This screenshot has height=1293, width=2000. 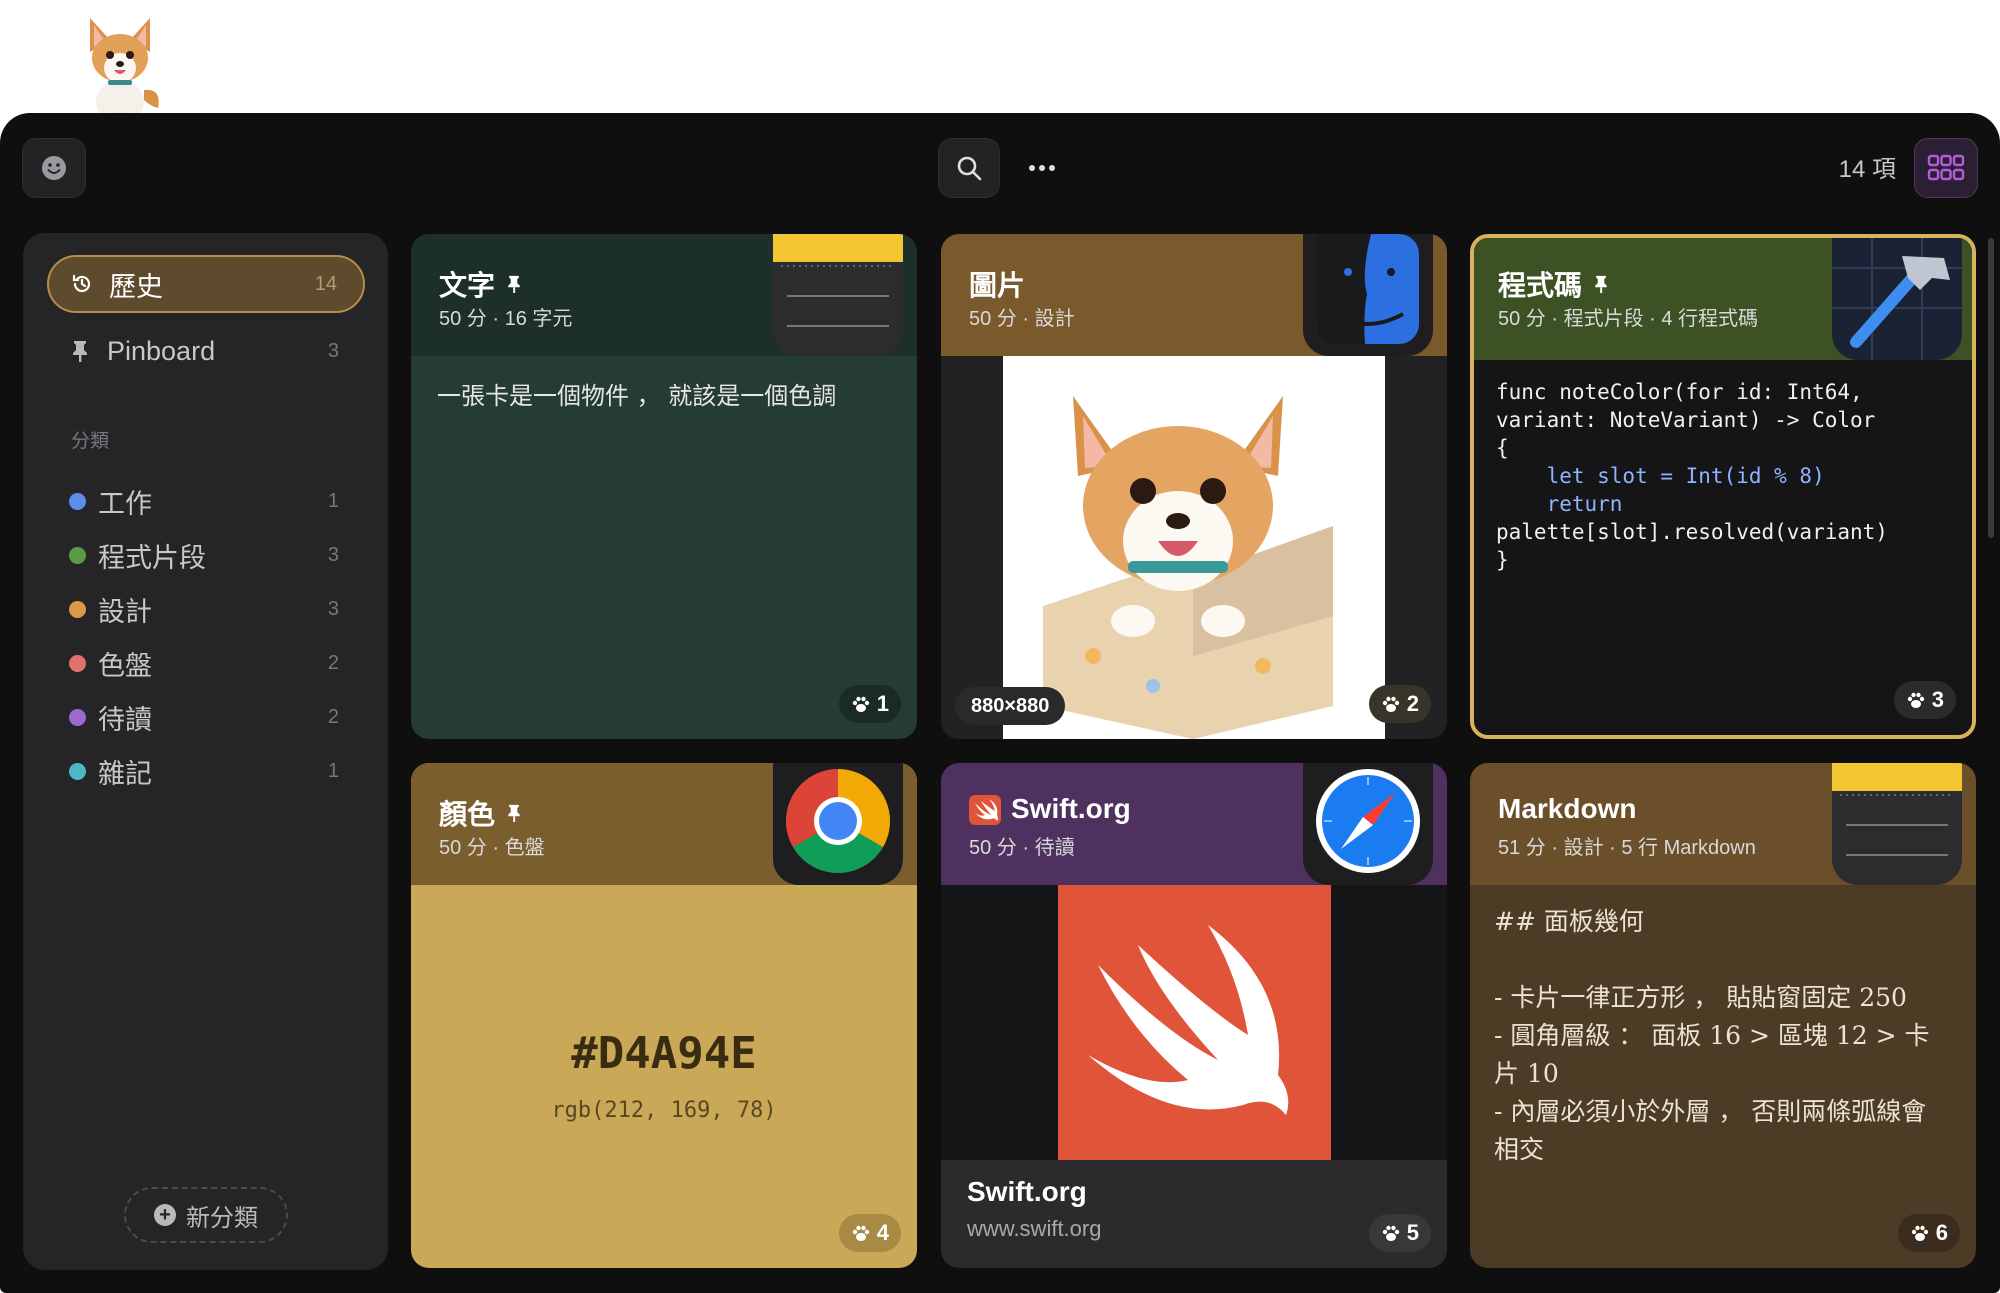 What do you see at coordinates (869, 1233) in the screenshot?
I see `card-index-badge: 4` at bounding box center [869, 1233].